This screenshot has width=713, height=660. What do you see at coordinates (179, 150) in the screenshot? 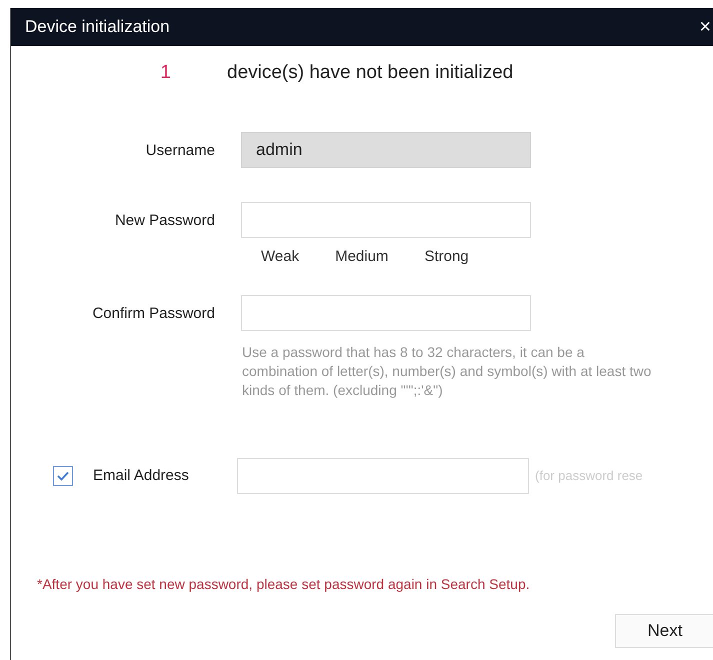
I see `field-label: Username` at bounding box center [179, 150].